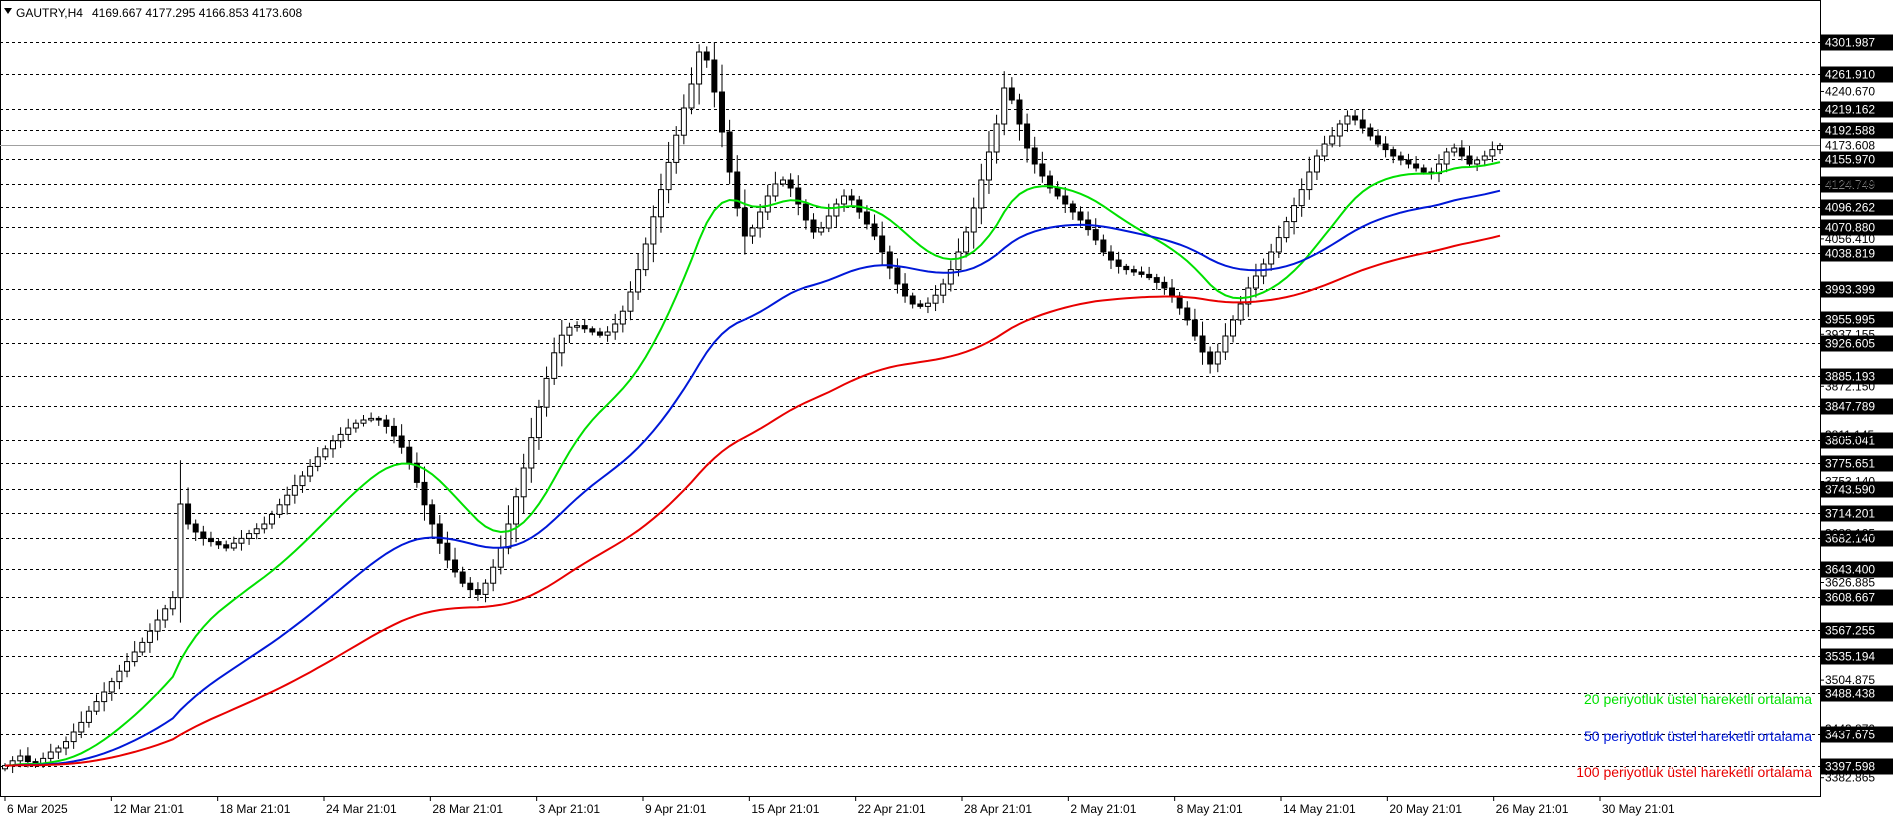 This screenshot has height=820, width=1896. What do you see at coordinates (1425, 809) in the screenshot?
I see `x-tick-label: 20 May 21:01` at bounding box center [1425, 809].